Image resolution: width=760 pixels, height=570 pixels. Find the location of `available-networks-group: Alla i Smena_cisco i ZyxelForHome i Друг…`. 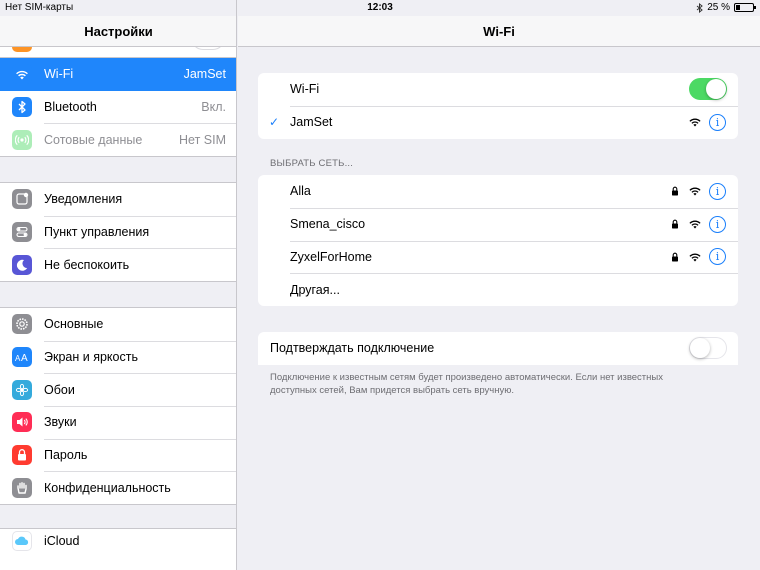

available-networks-group: Alla i Smena_cisco i ZyxelForHome i Друг… is located at coordinates (498, 241).